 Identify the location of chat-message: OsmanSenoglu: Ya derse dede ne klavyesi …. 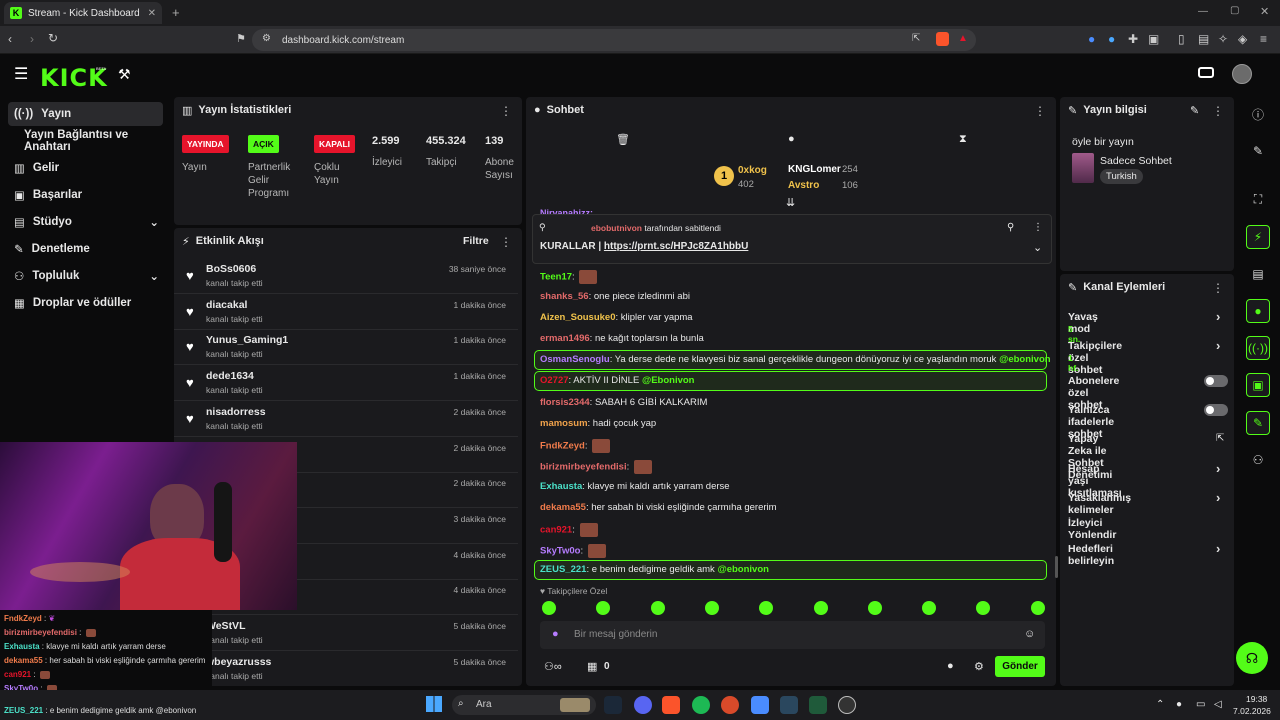
(795, 359).